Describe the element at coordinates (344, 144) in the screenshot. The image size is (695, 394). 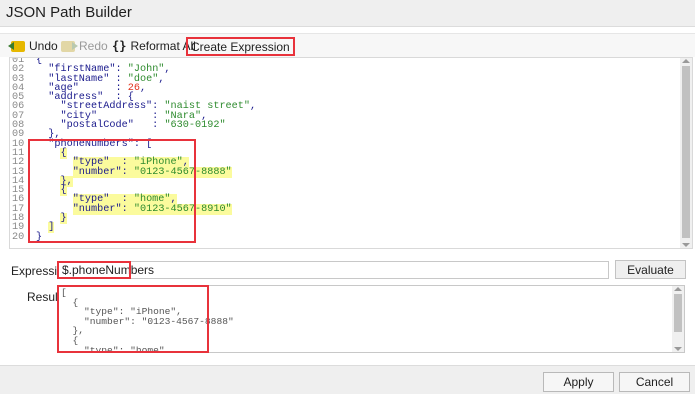
I see `code-line: 10 "phoneNumbers": [` at that location.